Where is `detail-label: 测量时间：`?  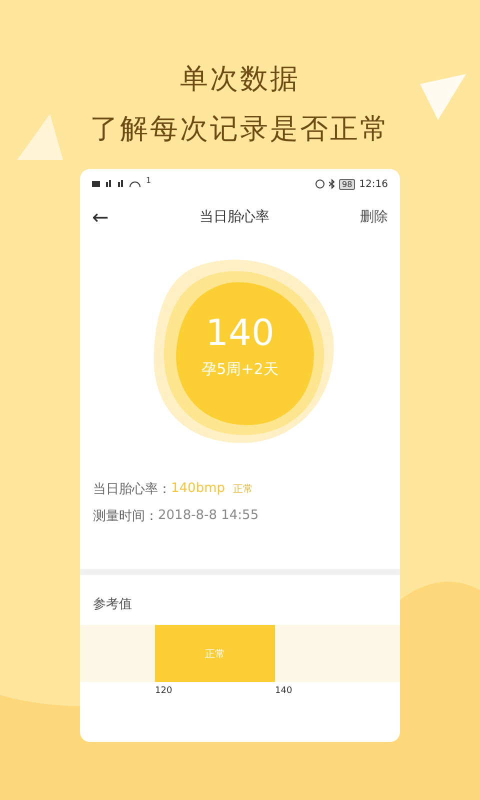
detail-label: 测量时间： is located at coordinates (125, 516).